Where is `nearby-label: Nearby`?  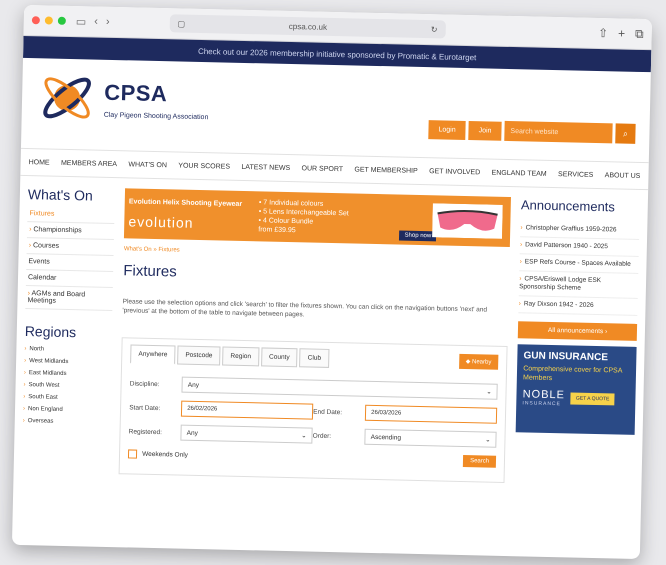
nearby-label: Nearby is located at coordinates (481, 362).